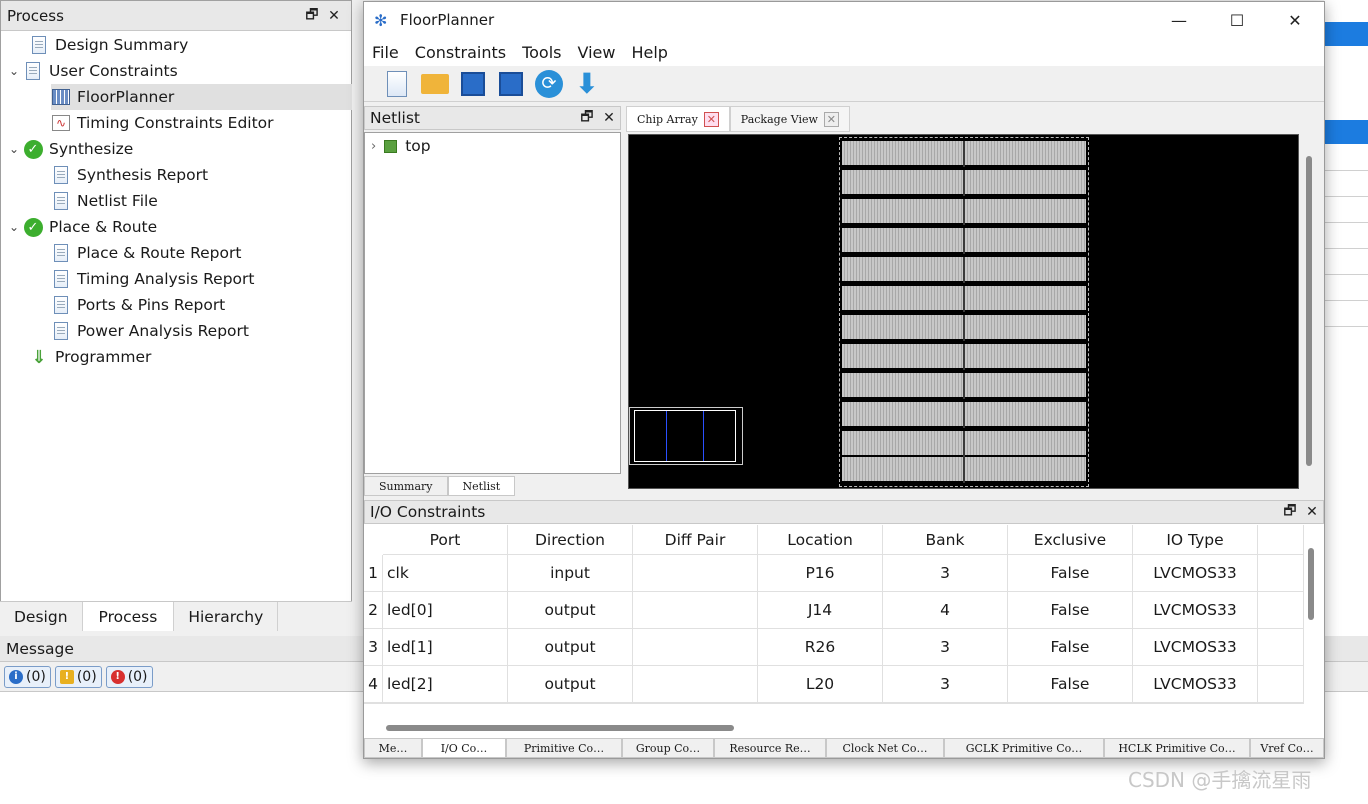  What do you see at coordinates (597, 52) in the screenshot?
I see `menu-view: View` at bounding box center [597, 52].